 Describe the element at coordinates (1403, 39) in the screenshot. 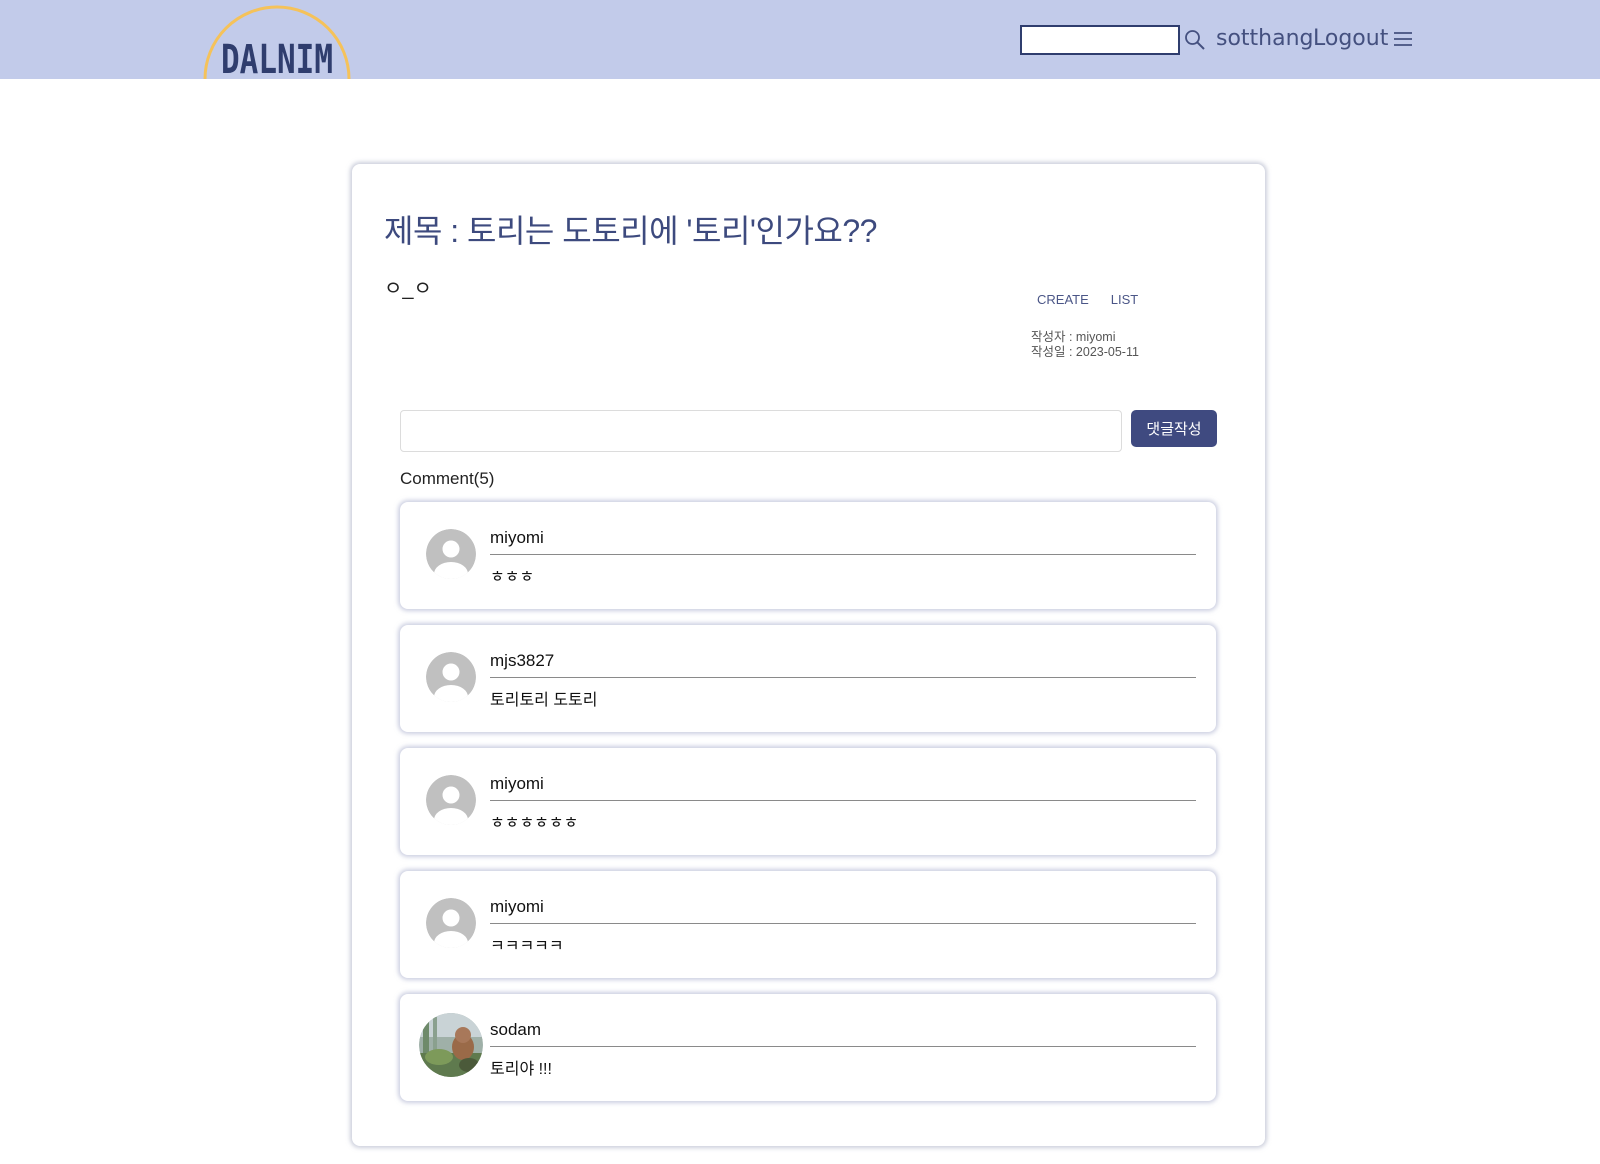

I see `menu-icon` at that location.